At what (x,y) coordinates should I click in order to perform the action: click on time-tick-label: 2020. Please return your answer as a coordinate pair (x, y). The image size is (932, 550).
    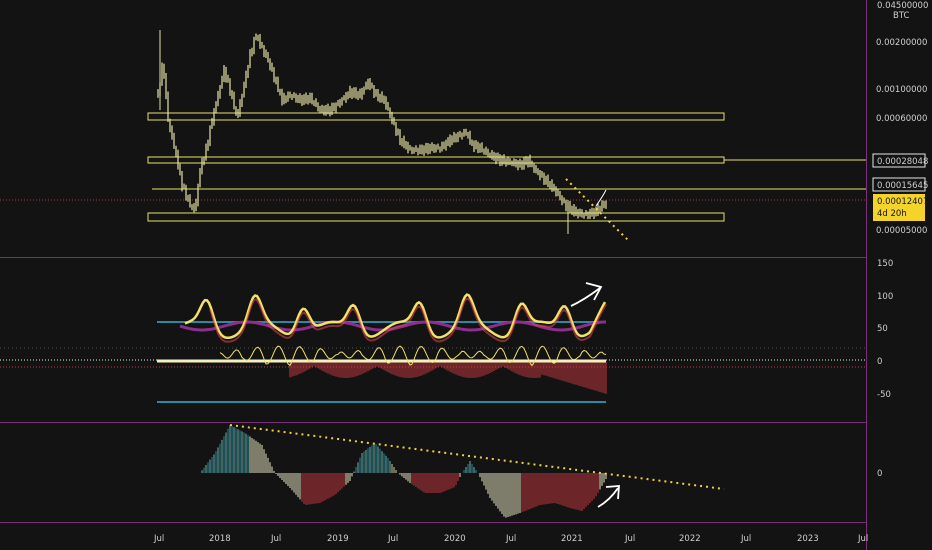
    Looking at the image, I should click on (455, 539).